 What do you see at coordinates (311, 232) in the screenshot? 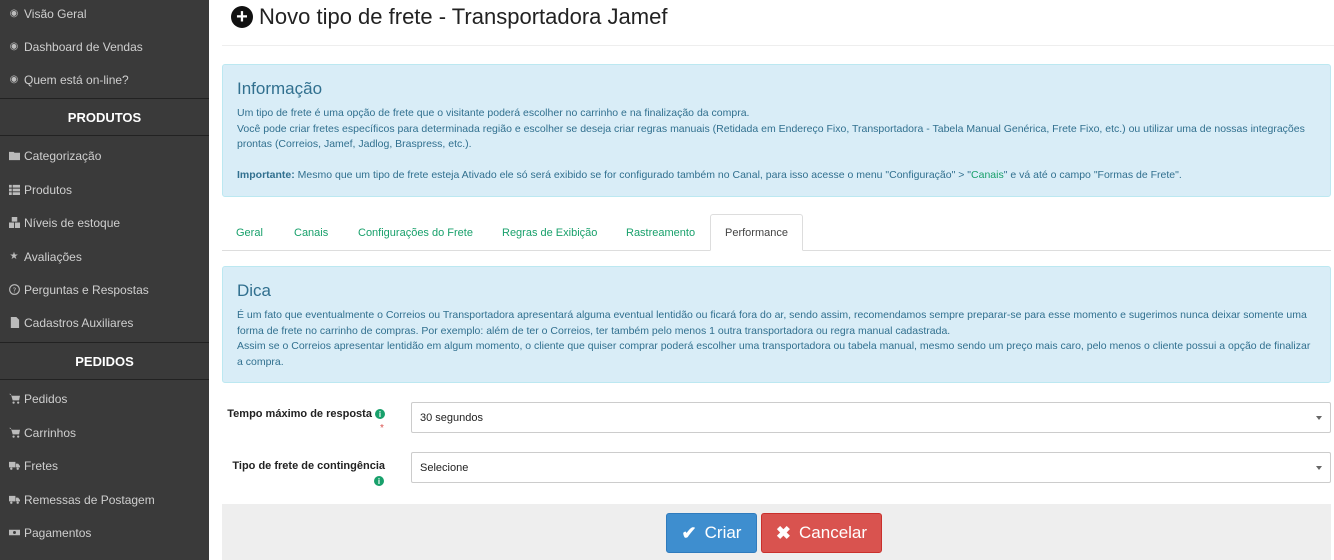
I see `tab-canais: Canais` at bounding box center [311, 232].